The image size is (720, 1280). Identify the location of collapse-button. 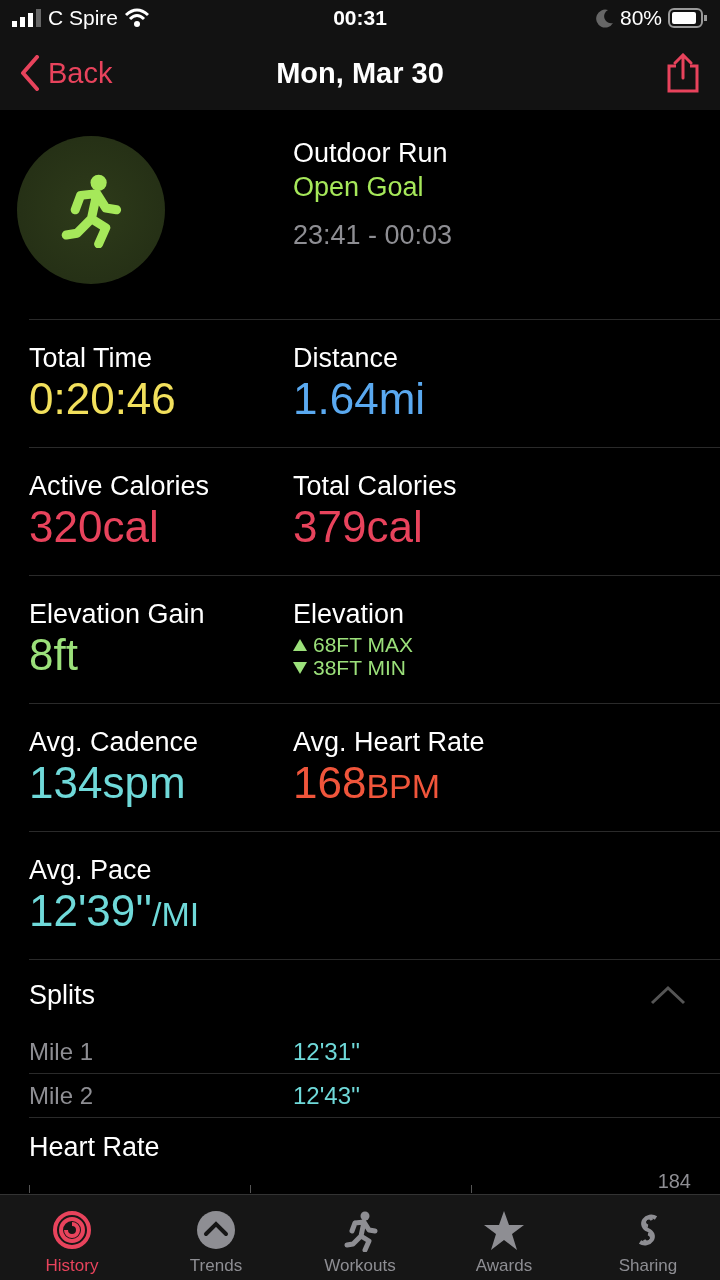
(668, 995).